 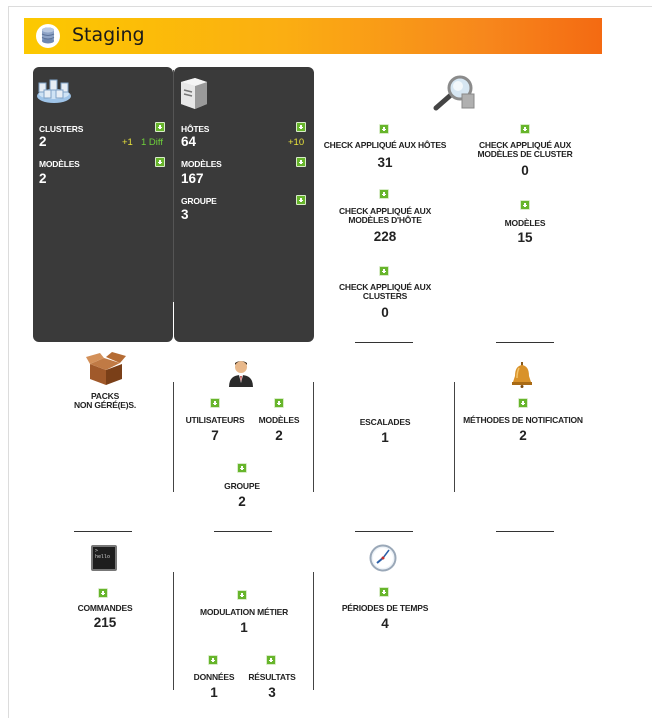 I want to click on commands-label: COMMANDES, so click(x=105, y=608).